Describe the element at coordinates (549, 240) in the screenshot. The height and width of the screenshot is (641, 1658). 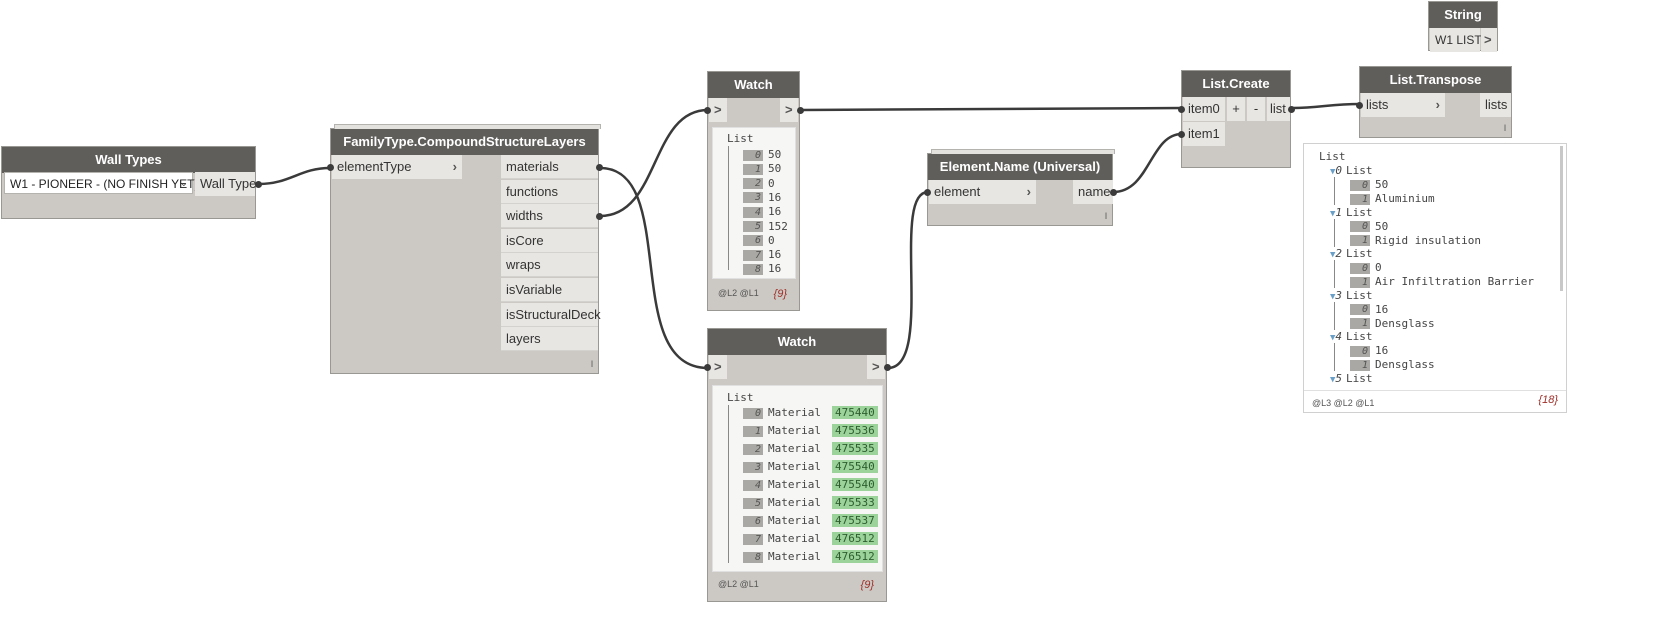
I see `output-port-iscore: isCore` at that location.